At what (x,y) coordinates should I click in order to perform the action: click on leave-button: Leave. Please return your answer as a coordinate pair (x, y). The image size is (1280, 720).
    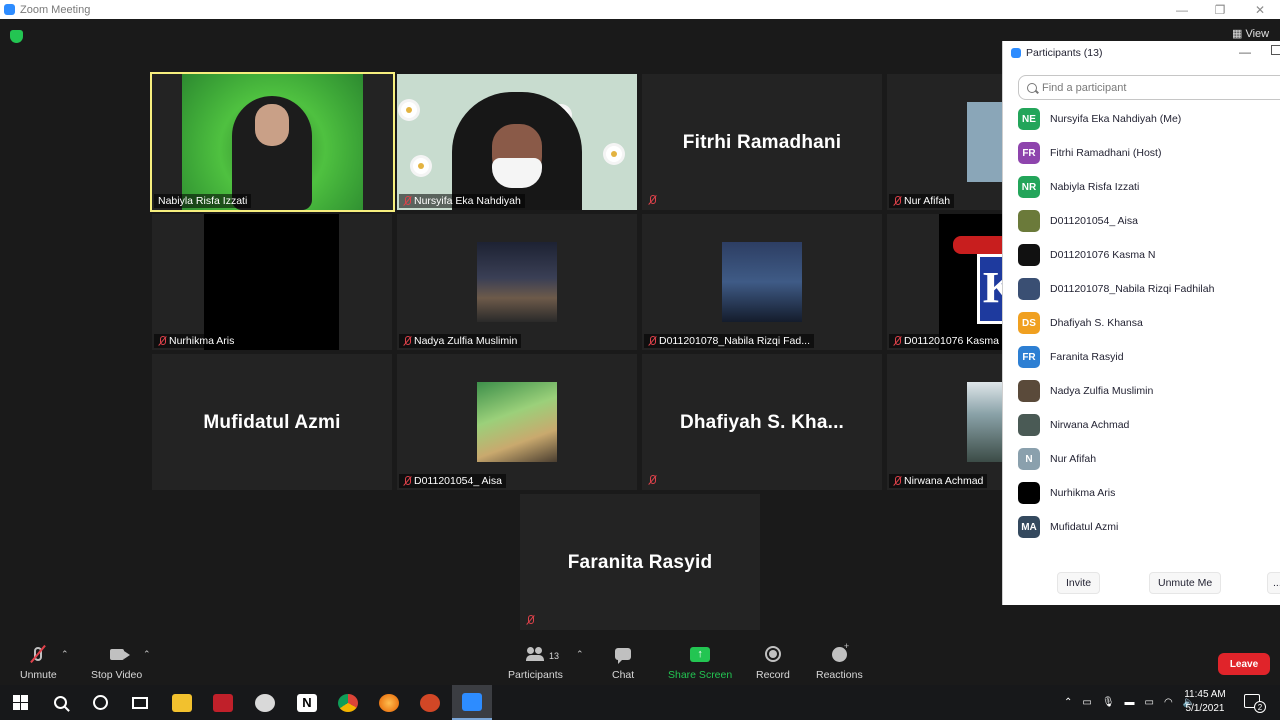
    Looking at the image, I should click on (1244, 664).